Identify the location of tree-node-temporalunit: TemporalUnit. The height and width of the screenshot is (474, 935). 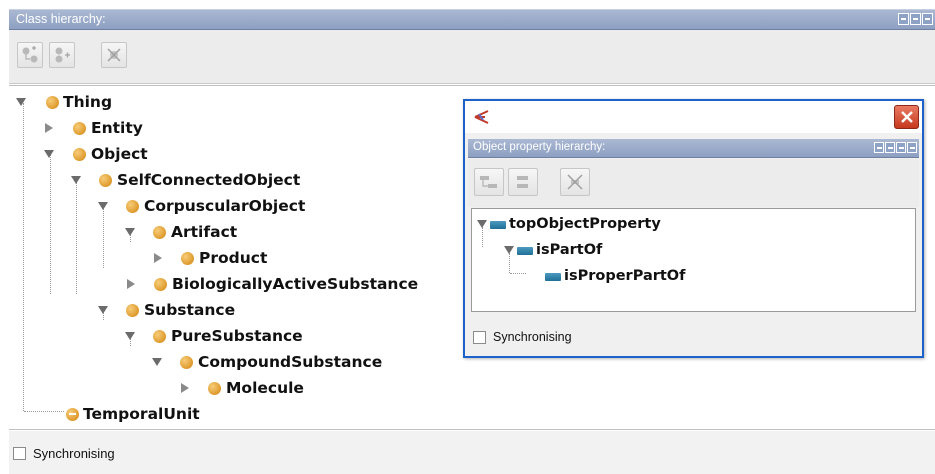
(129, 415).